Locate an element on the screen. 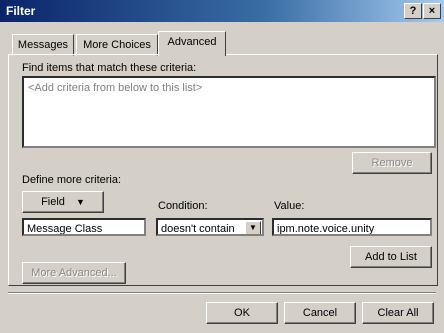  tab-messages: Messages is located at coordinates (43, 45).